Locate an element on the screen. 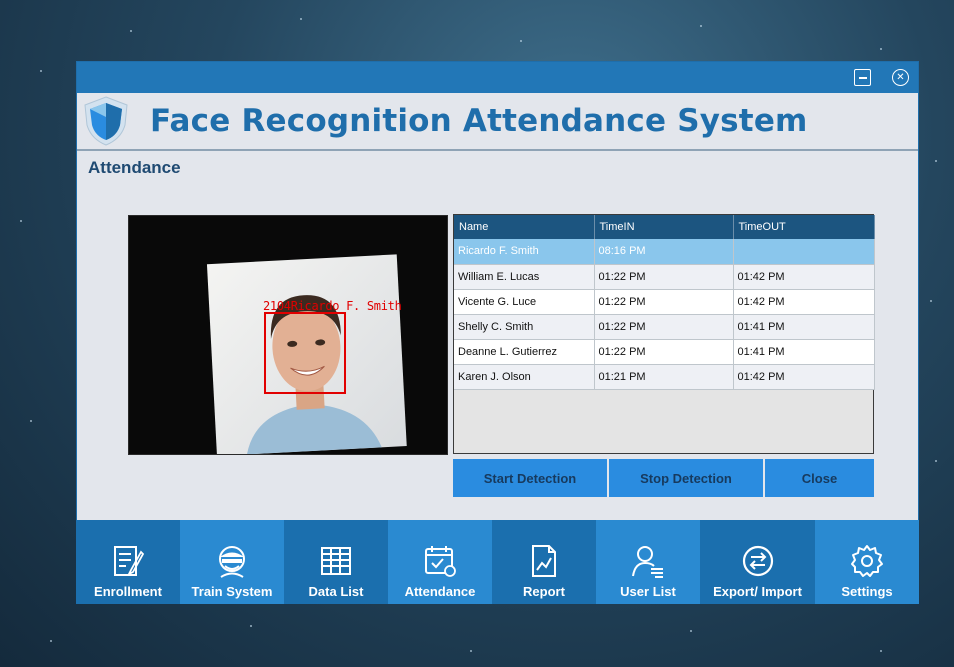 The height and width of the screenshot is (667, 954). table-row: Ricardo F. Smith 08:16 PM is located at coordinates (664, 252).